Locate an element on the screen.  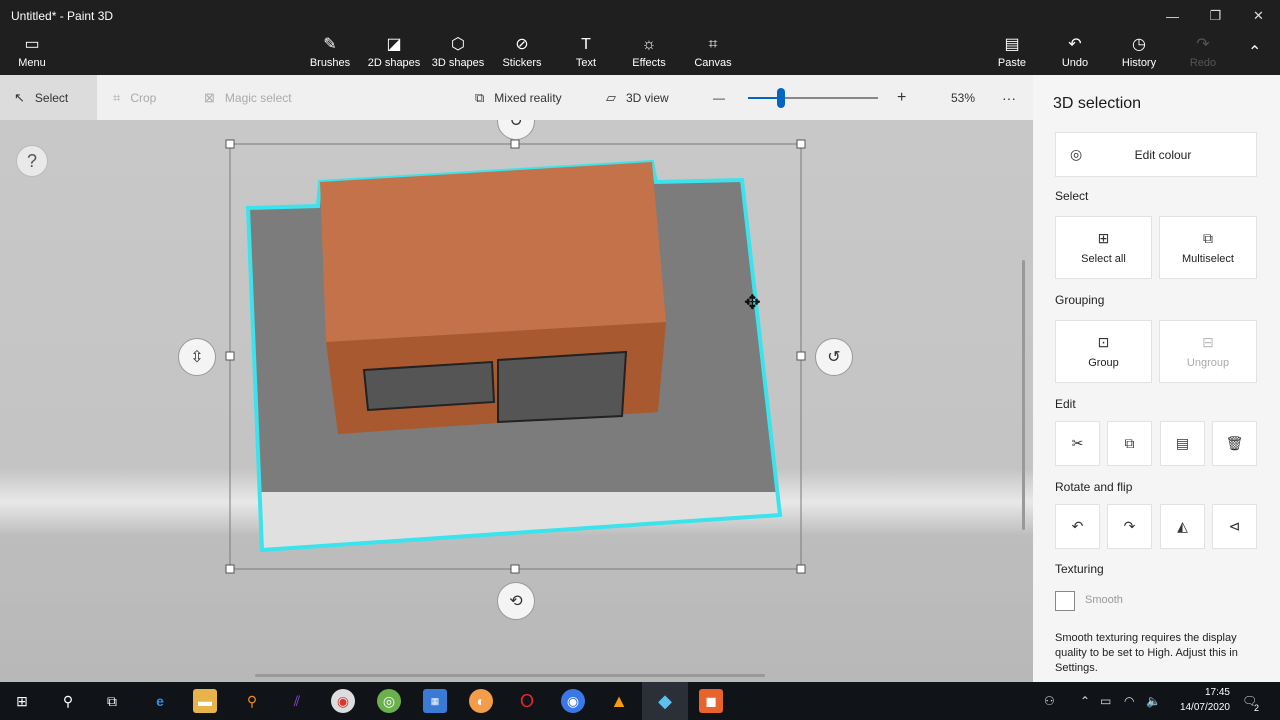
multiselect-button: ⧉ Multiselect is located at coordinates (1208, 247).